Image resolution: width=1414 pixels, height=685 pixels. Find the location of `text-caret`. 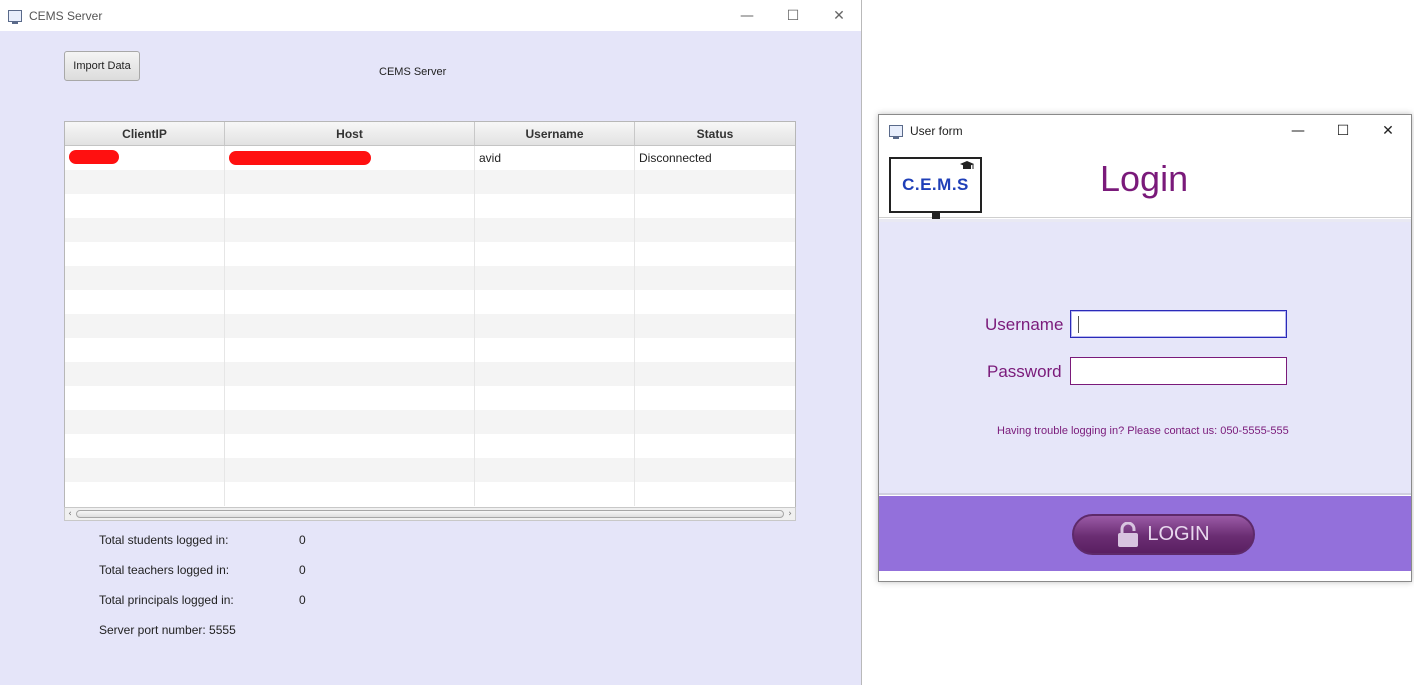

text-caret is located at coordinates (1078, 324).